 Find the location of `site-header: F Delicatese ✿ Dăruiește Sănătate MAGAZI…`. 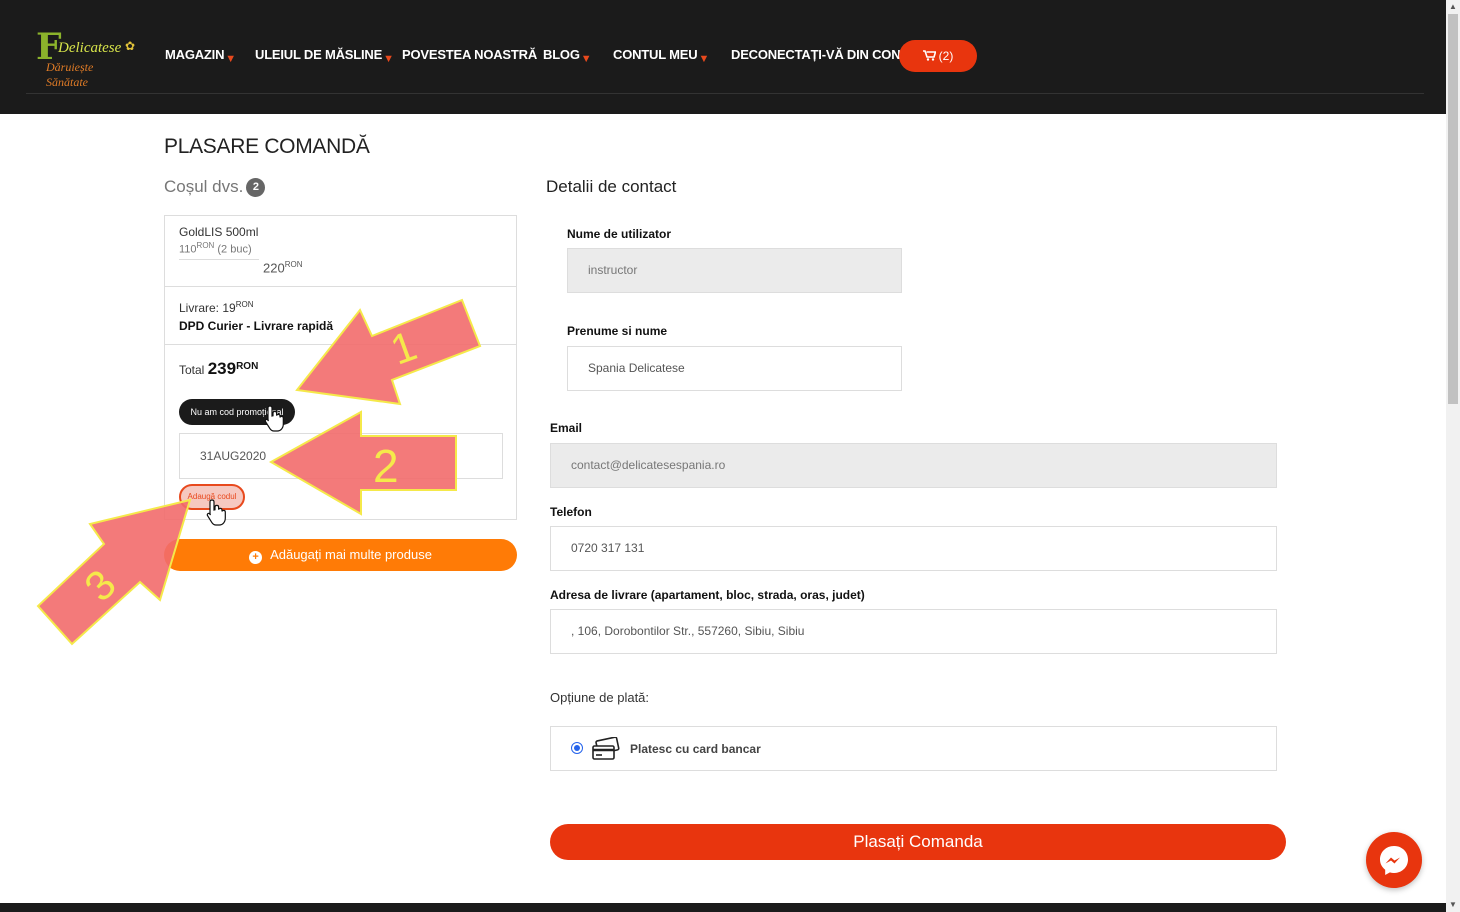

site-header: F Delicatese ✿ Dăruiește Sănătate MAGAZI… is located at coordinates (723, 57).